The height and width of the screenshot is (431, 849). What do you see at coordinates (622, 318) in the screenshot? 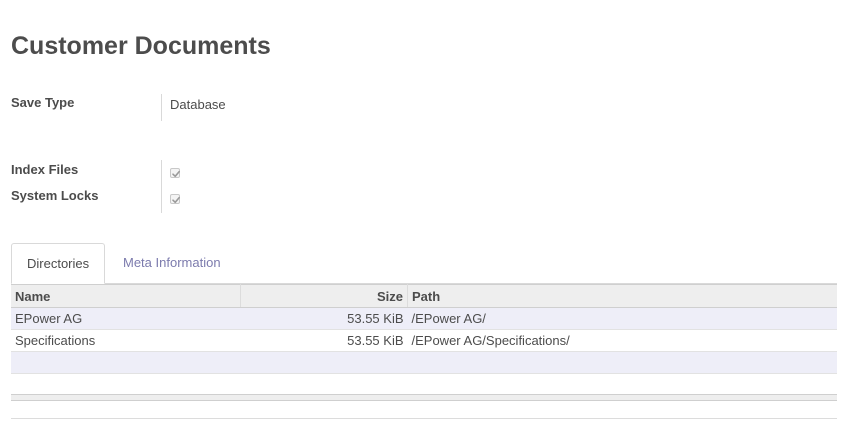
I see `cell-path: /EPower AG/` at bounding box center [622, 318].